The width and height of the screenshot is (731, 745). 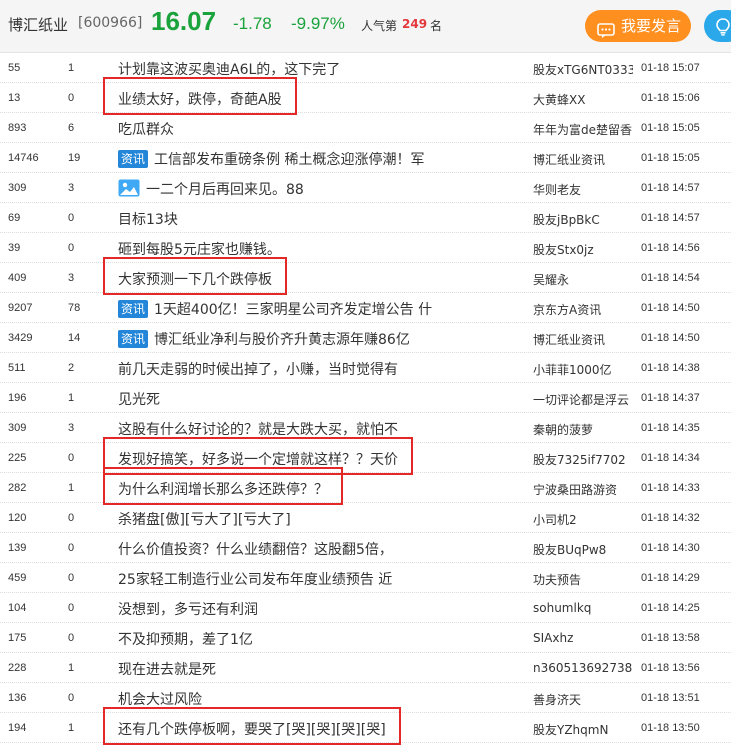 I want to click on post-row: 282 1 为什么利润增长那么多还跌停？？ 宁波桑田路游资 01-18 14:33, so click(x=365, y=488).